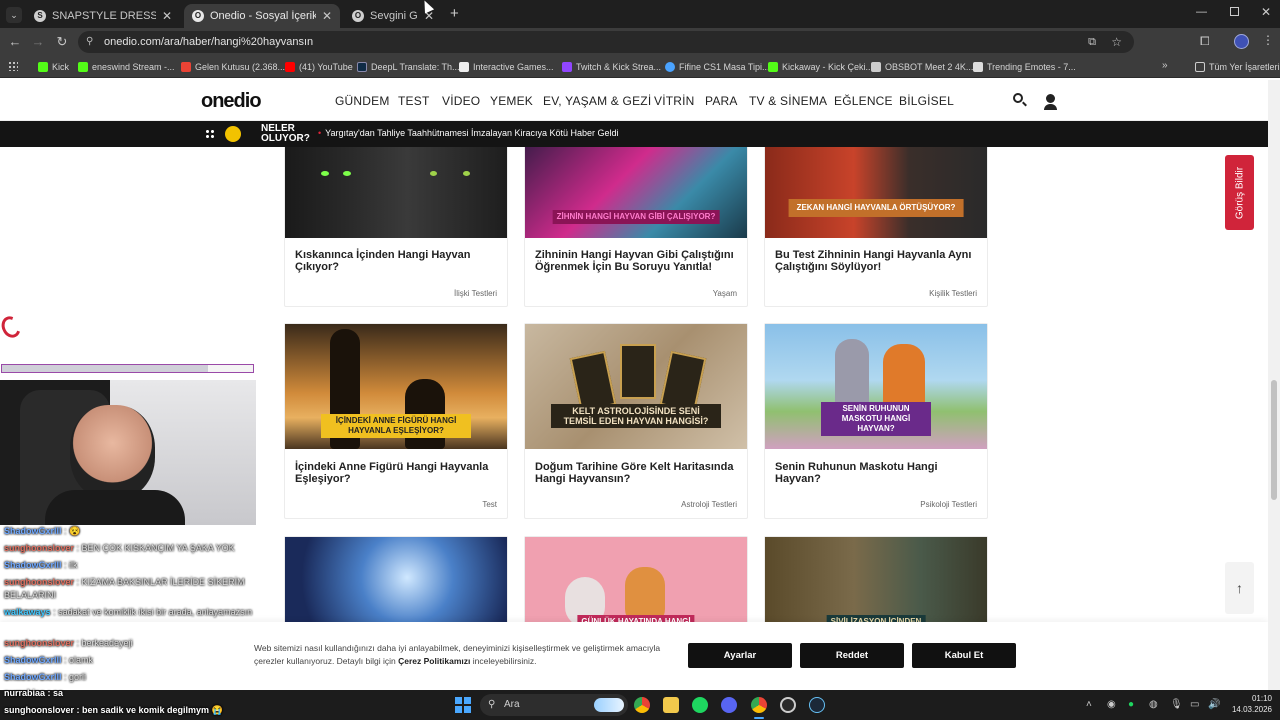  What do you see at coordinates (383, 261) in the screenshot?
I see `card-title: Kıskanınca İçinden Hangi Hayvan Çıkıyor?` at bounding box center [383, 261].